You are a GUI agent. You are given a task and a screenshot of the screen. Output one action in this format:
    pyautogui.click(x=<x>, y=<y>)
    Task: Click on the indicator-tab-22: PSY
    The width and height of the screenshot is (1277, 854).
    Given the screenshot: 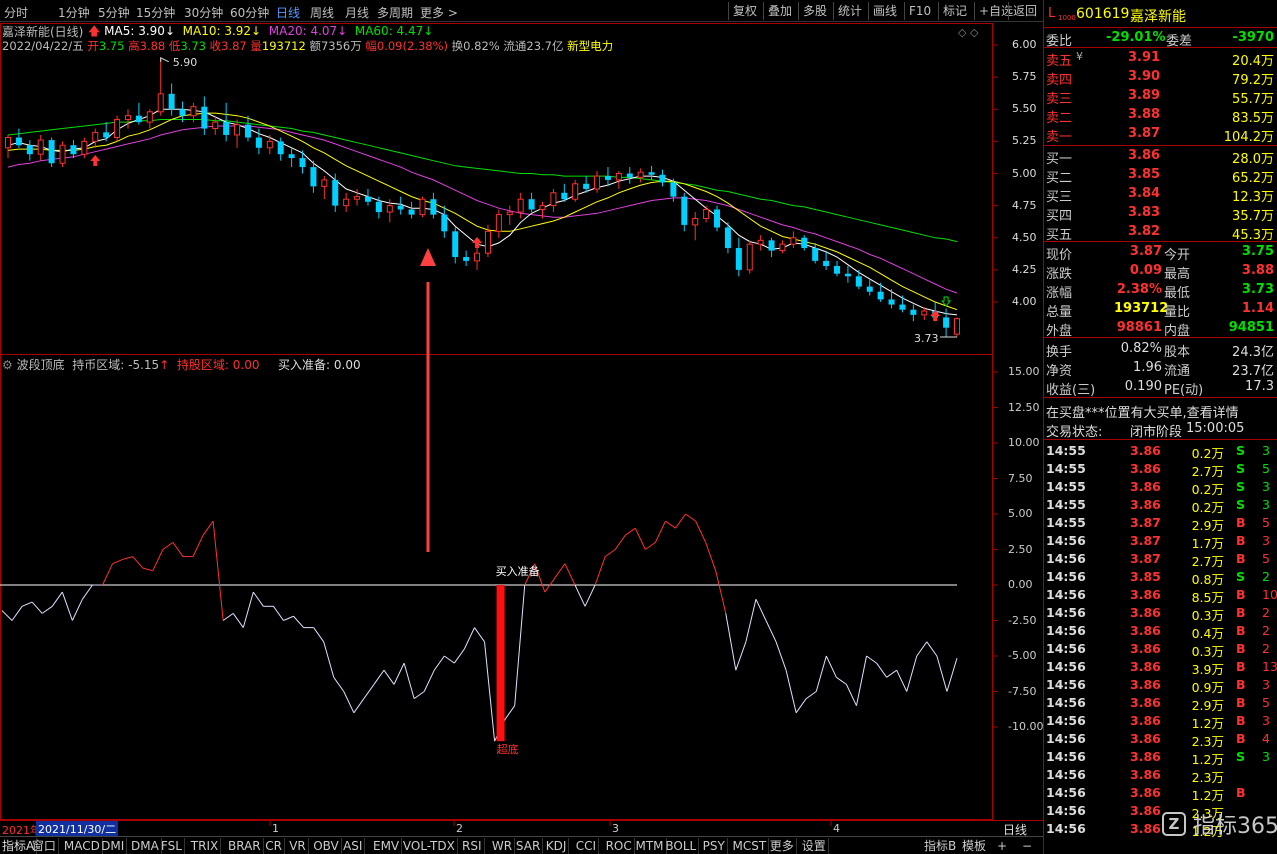 What is the action you would take?
    pyautogui.click(x=714, y=846)
    